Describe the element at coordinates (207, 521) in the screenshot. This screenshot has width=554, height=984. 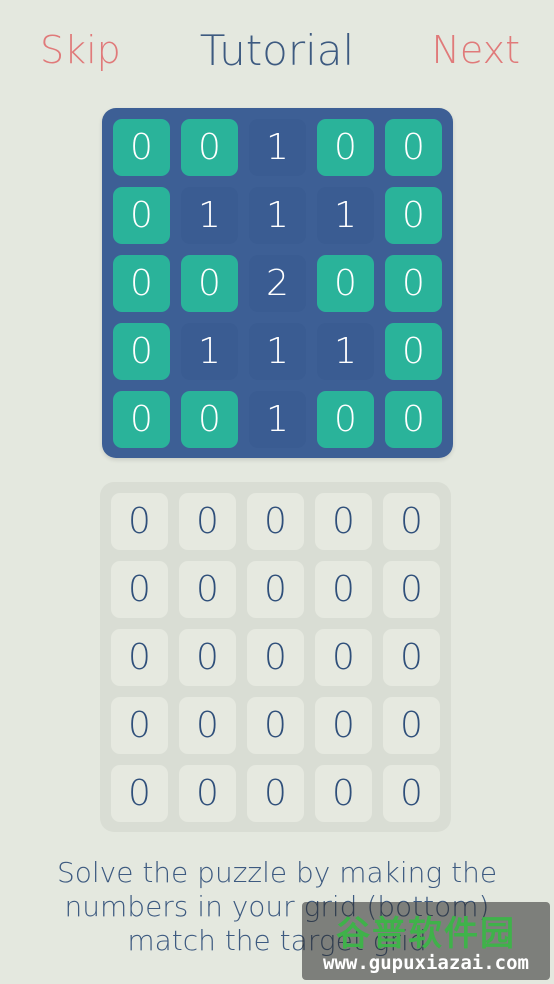
I see `player-cell-r1-c2: 0` at that location.